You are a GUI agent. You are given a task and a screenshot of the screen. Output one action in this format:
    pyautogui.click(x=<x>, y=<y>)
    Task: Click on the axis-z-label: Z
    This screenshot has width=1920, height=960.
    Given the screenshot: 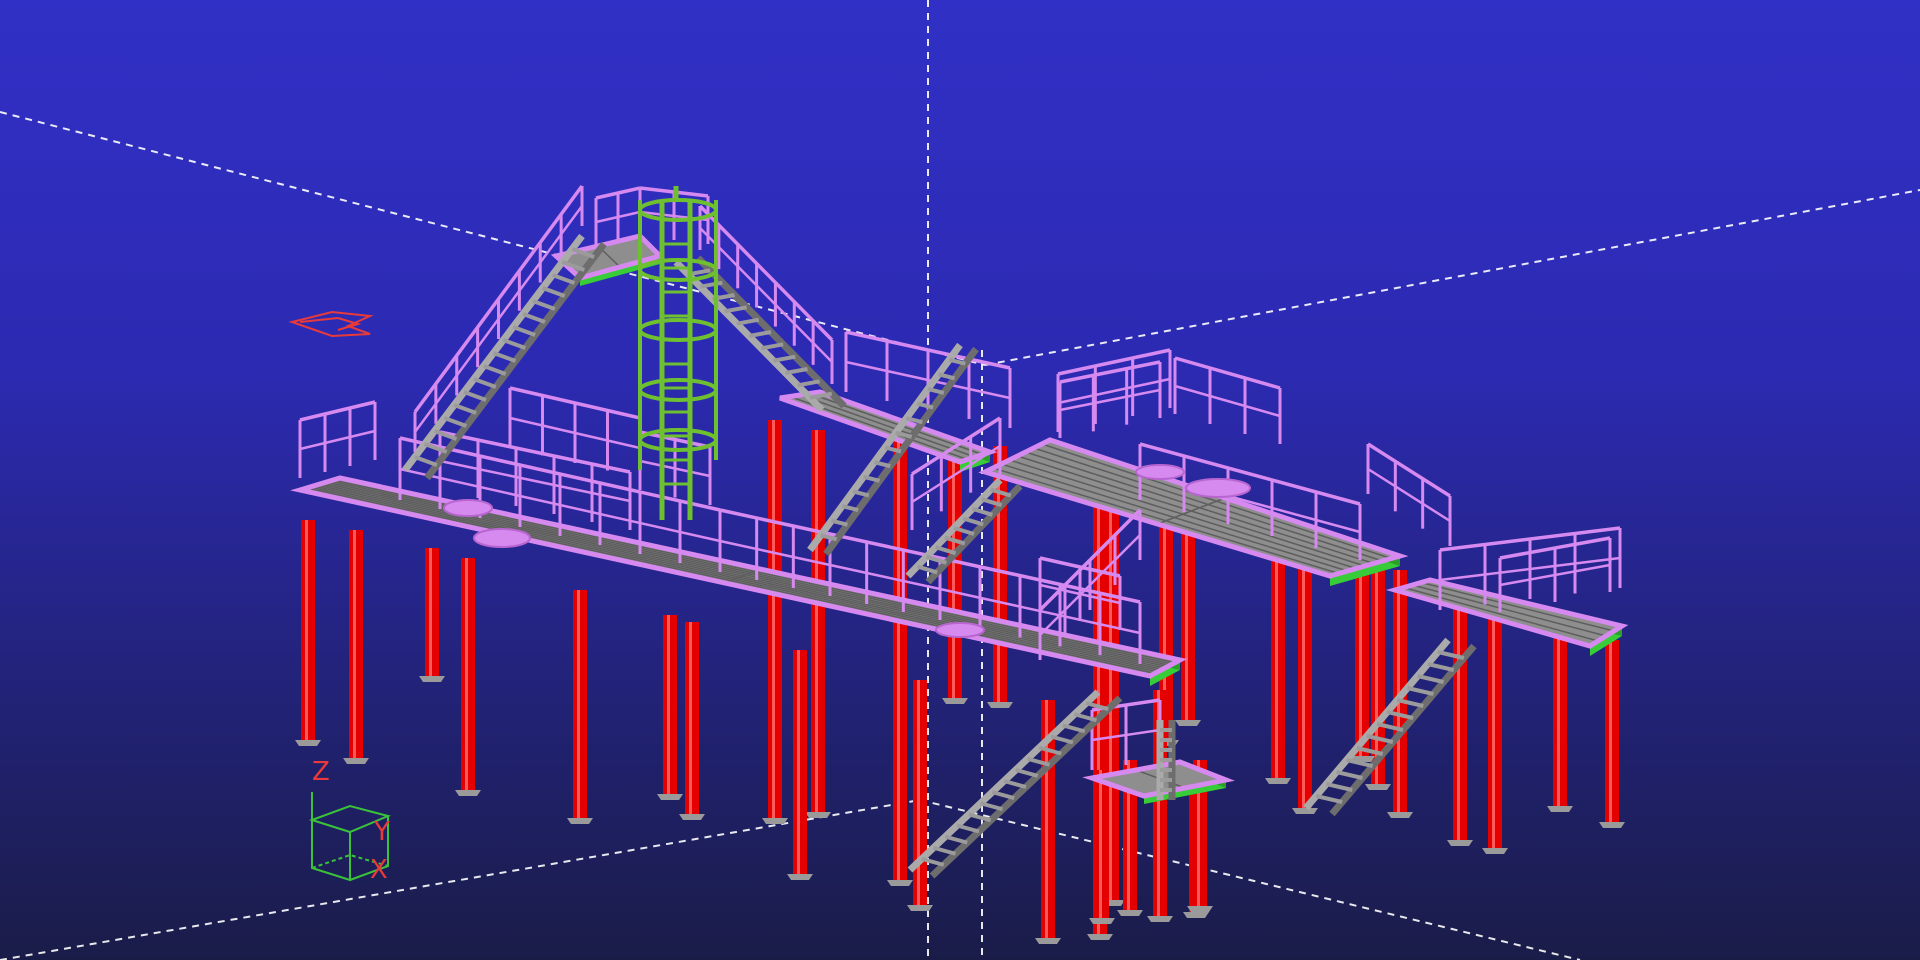 What is the action you would take?
    pyautogui.click(x=321, y=772)
    